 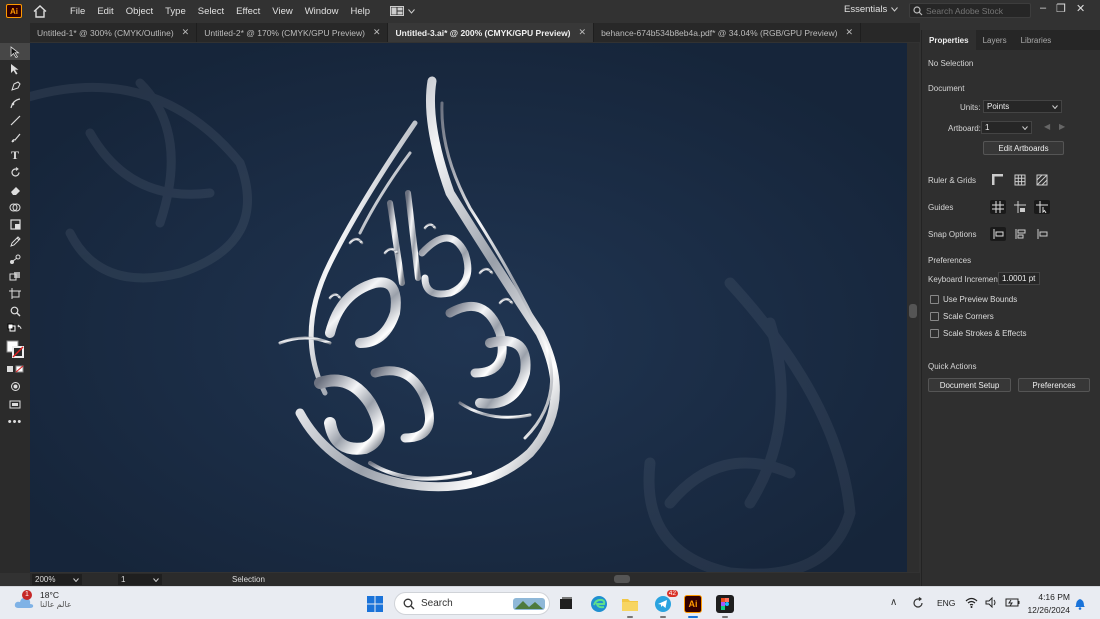 What do you see at coordinates (913, 311) in the screenshot?
I see `vertical-scroll-thumb` at bounding box center [913, 311].